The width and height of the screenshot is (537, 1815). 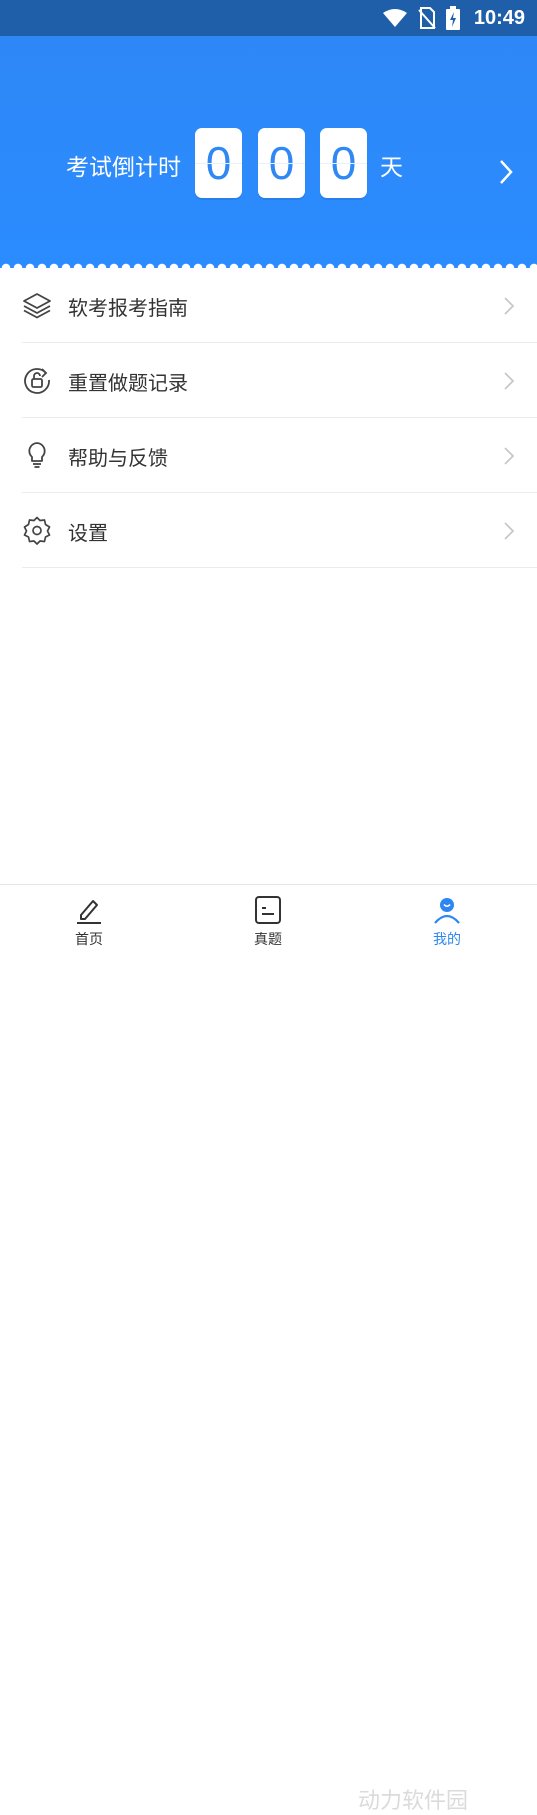 What do you see at coordinates (37, 306) in the screenshot?
I see `layers-icon` at bounding box center [37, 306].